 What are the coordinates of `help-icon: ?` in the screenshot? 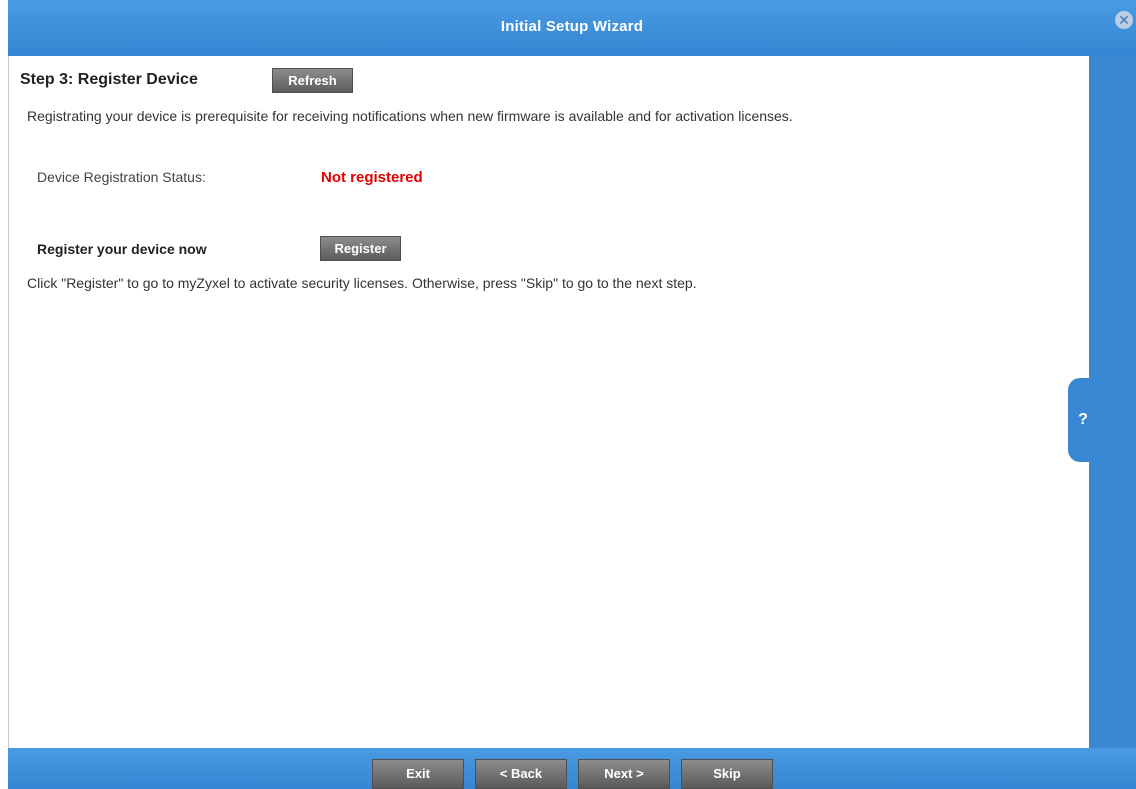 It's located at (1083, 420).